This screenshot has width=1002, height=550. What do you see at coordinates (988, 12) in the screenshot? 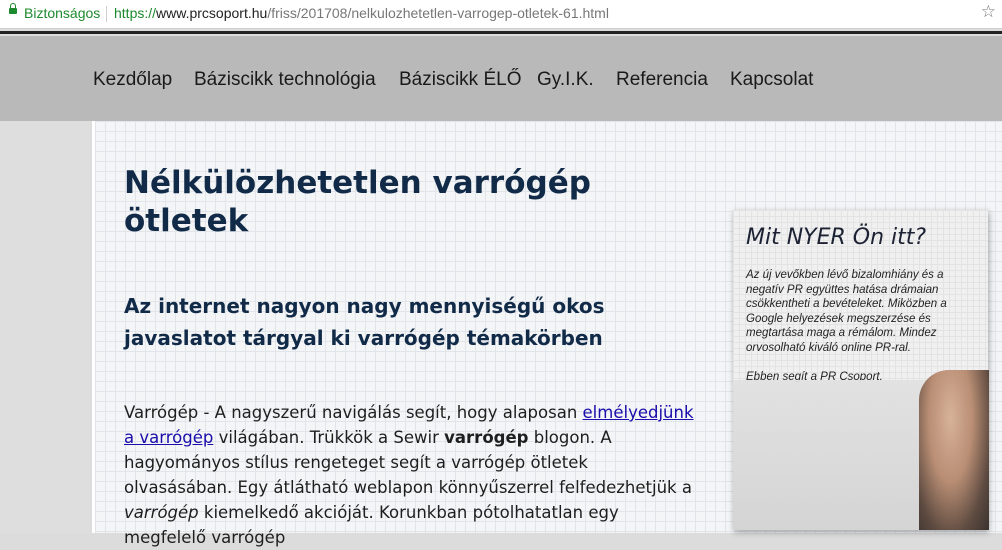
I see `star-outline-icon: ☆` at bounding box center [988, 12].